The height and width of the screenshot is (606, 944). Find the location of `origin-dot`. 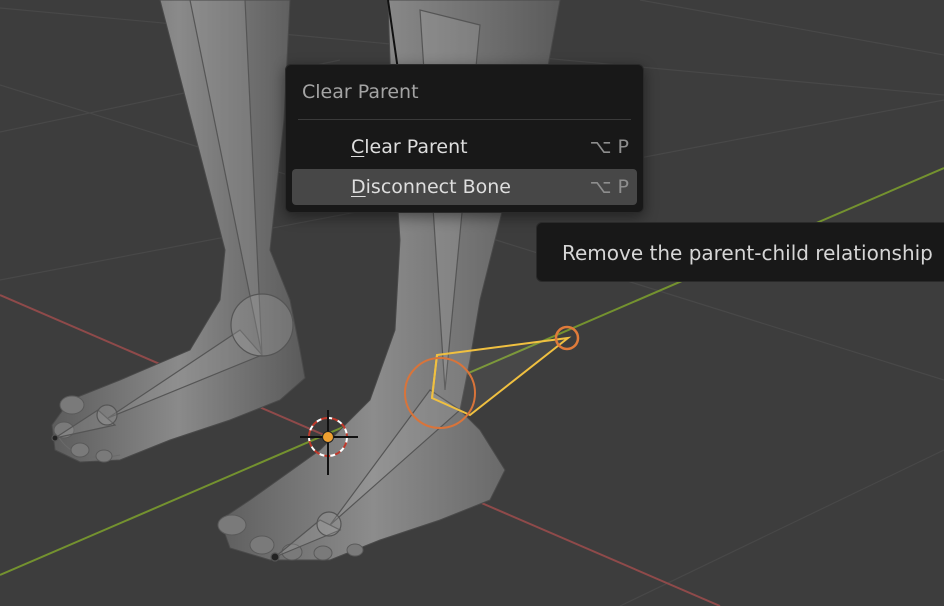

origin-dot is located at coordinates (328, 437).